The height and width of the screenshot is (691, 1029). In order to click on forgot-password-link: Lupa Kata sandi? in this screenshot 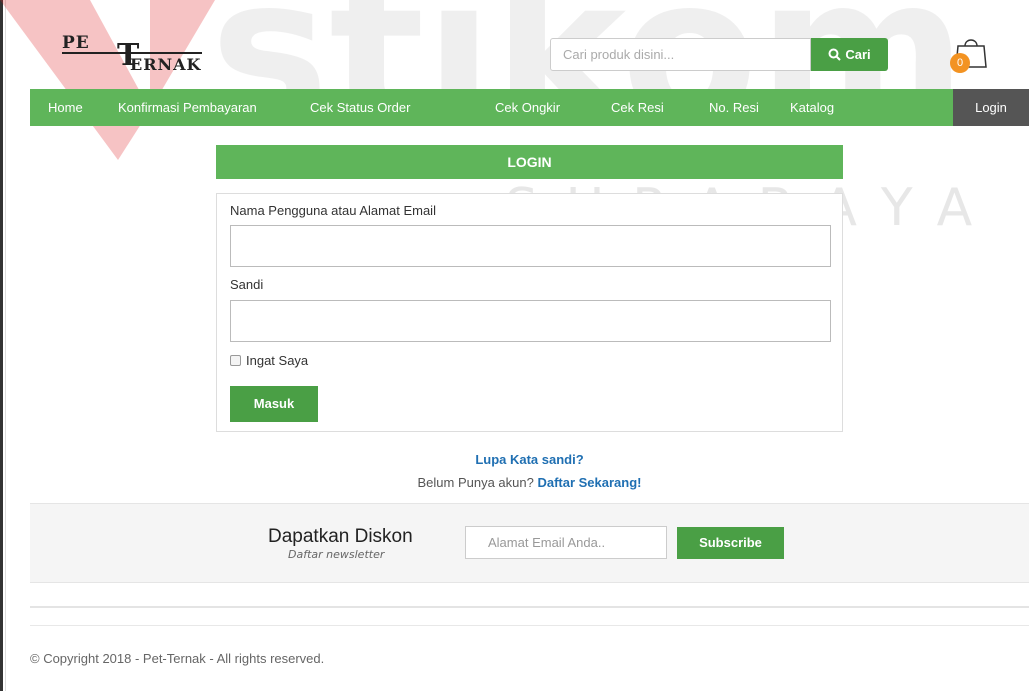, I will do `click(514, 459)`.